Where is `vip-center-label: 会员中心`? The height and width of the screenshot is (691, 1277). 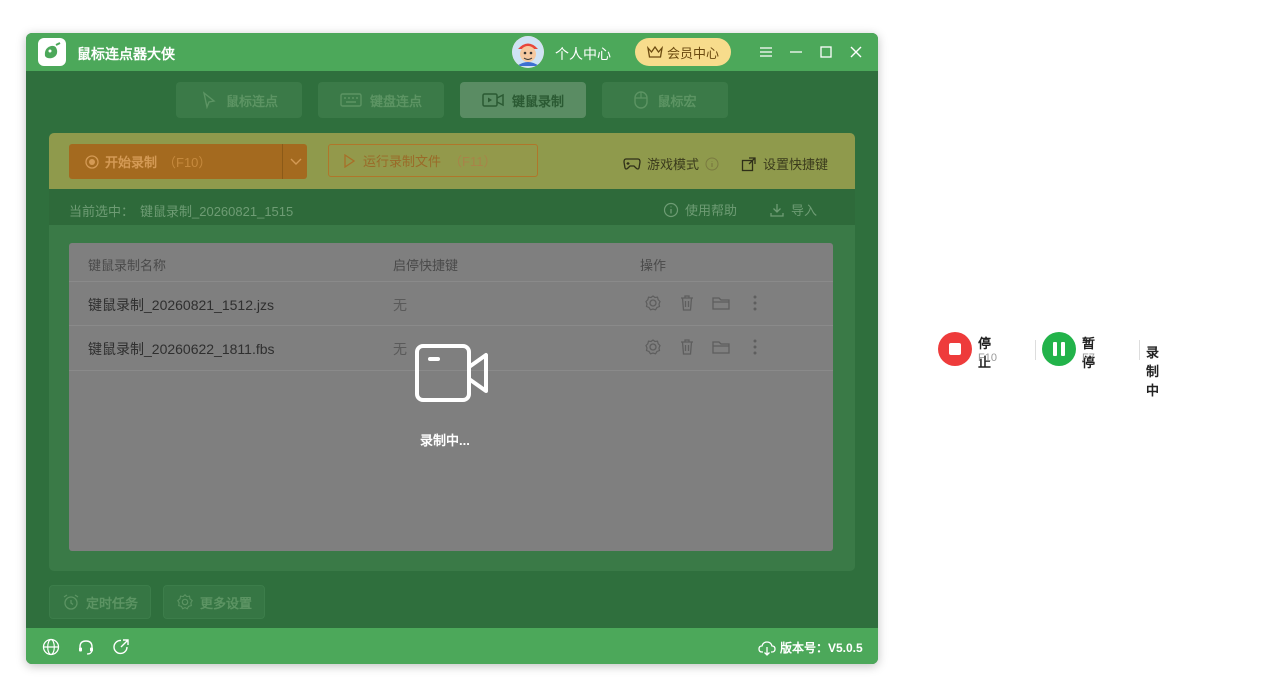 vip-center-label: 会员中心 is located at coordinates (692, 53).